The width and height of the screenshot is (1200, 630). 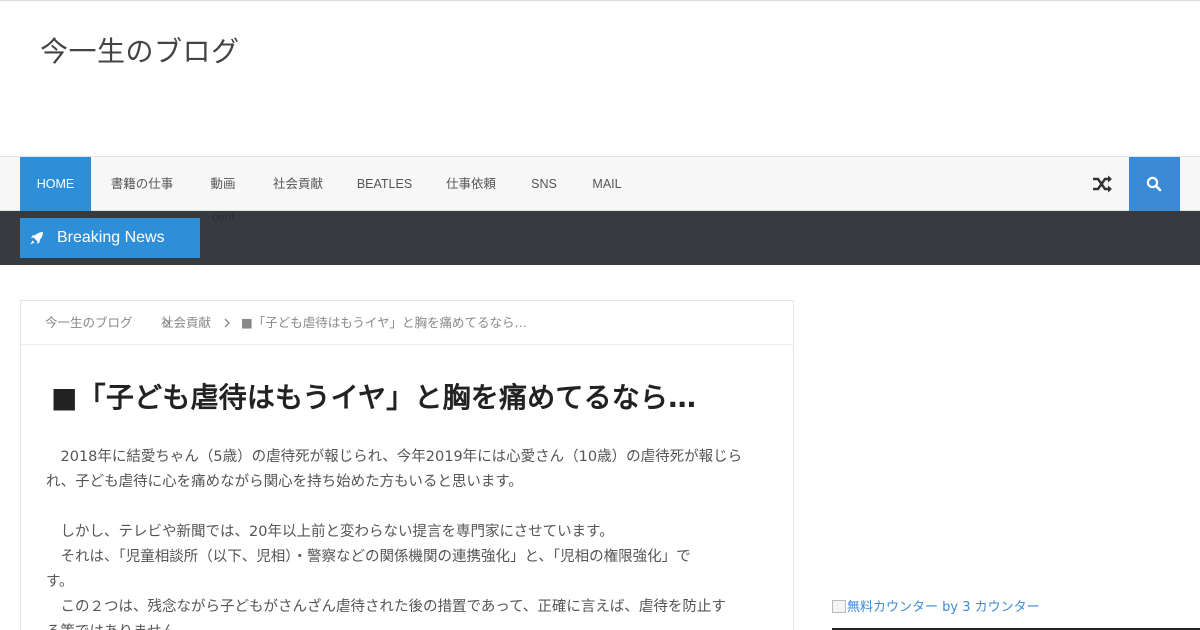 I want to click on main-nav: HOME 書籍の仕事 動画 社会貢献 BEATLES 仕事依頼 SNS MAIL, so click(x=600, y=183).